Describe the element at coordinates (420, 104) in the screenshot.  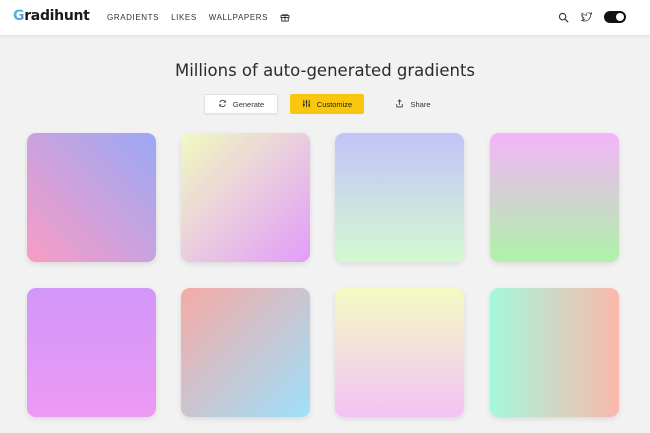
I see `share-label: Share` at that location.